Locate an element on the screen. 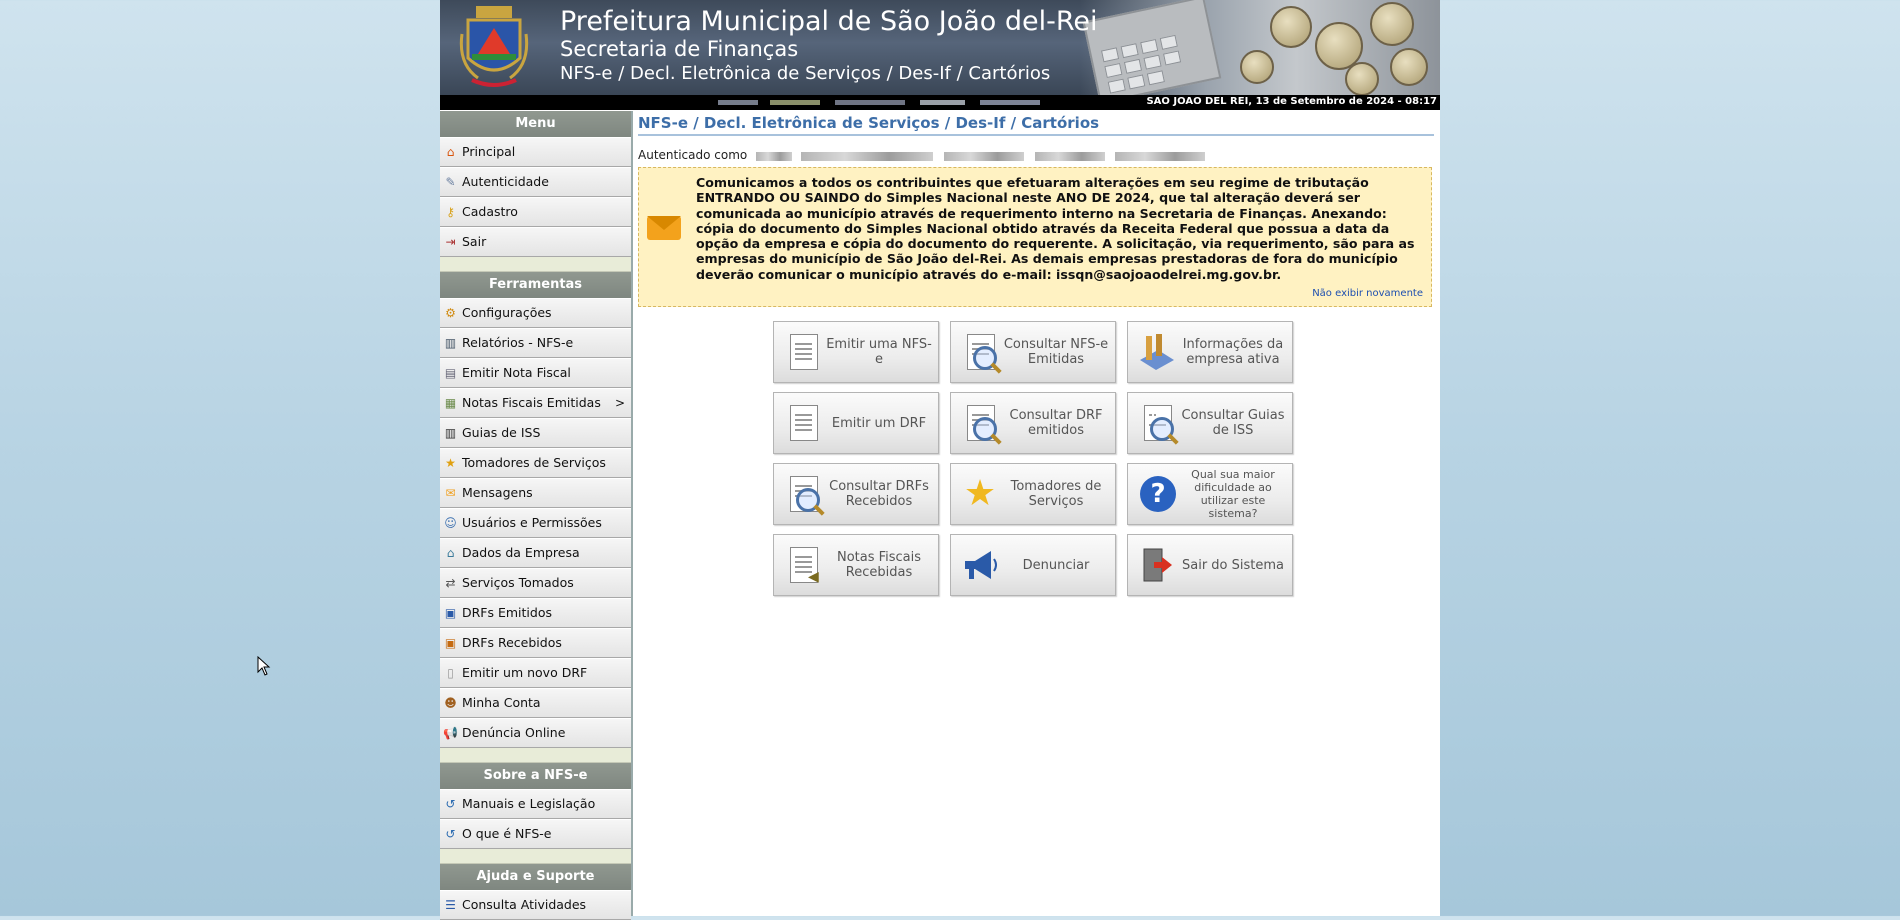 This screenshot has width=1900, height=920. tile-informacoes-empresa: Informações da empresa ativa is located at coordinates (1210, 352).